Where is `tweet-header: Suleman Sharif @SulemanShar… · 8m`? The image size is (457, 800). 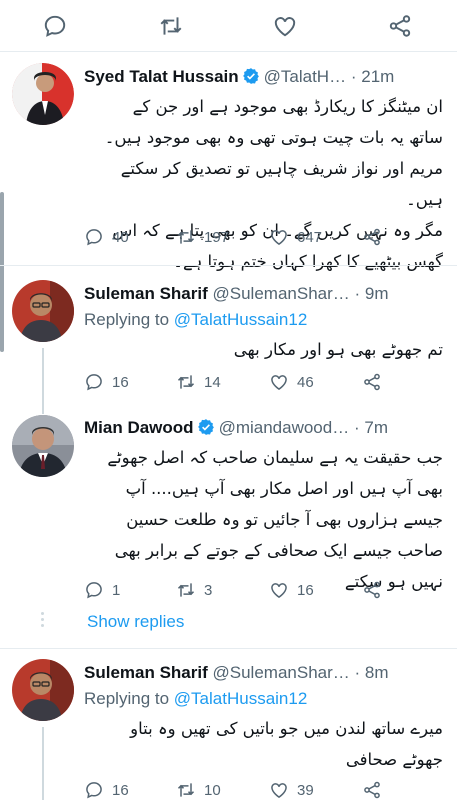 tweet-header: Suleman Sharif @SulemanShar… · 8m is located at coordinates (266, 673).